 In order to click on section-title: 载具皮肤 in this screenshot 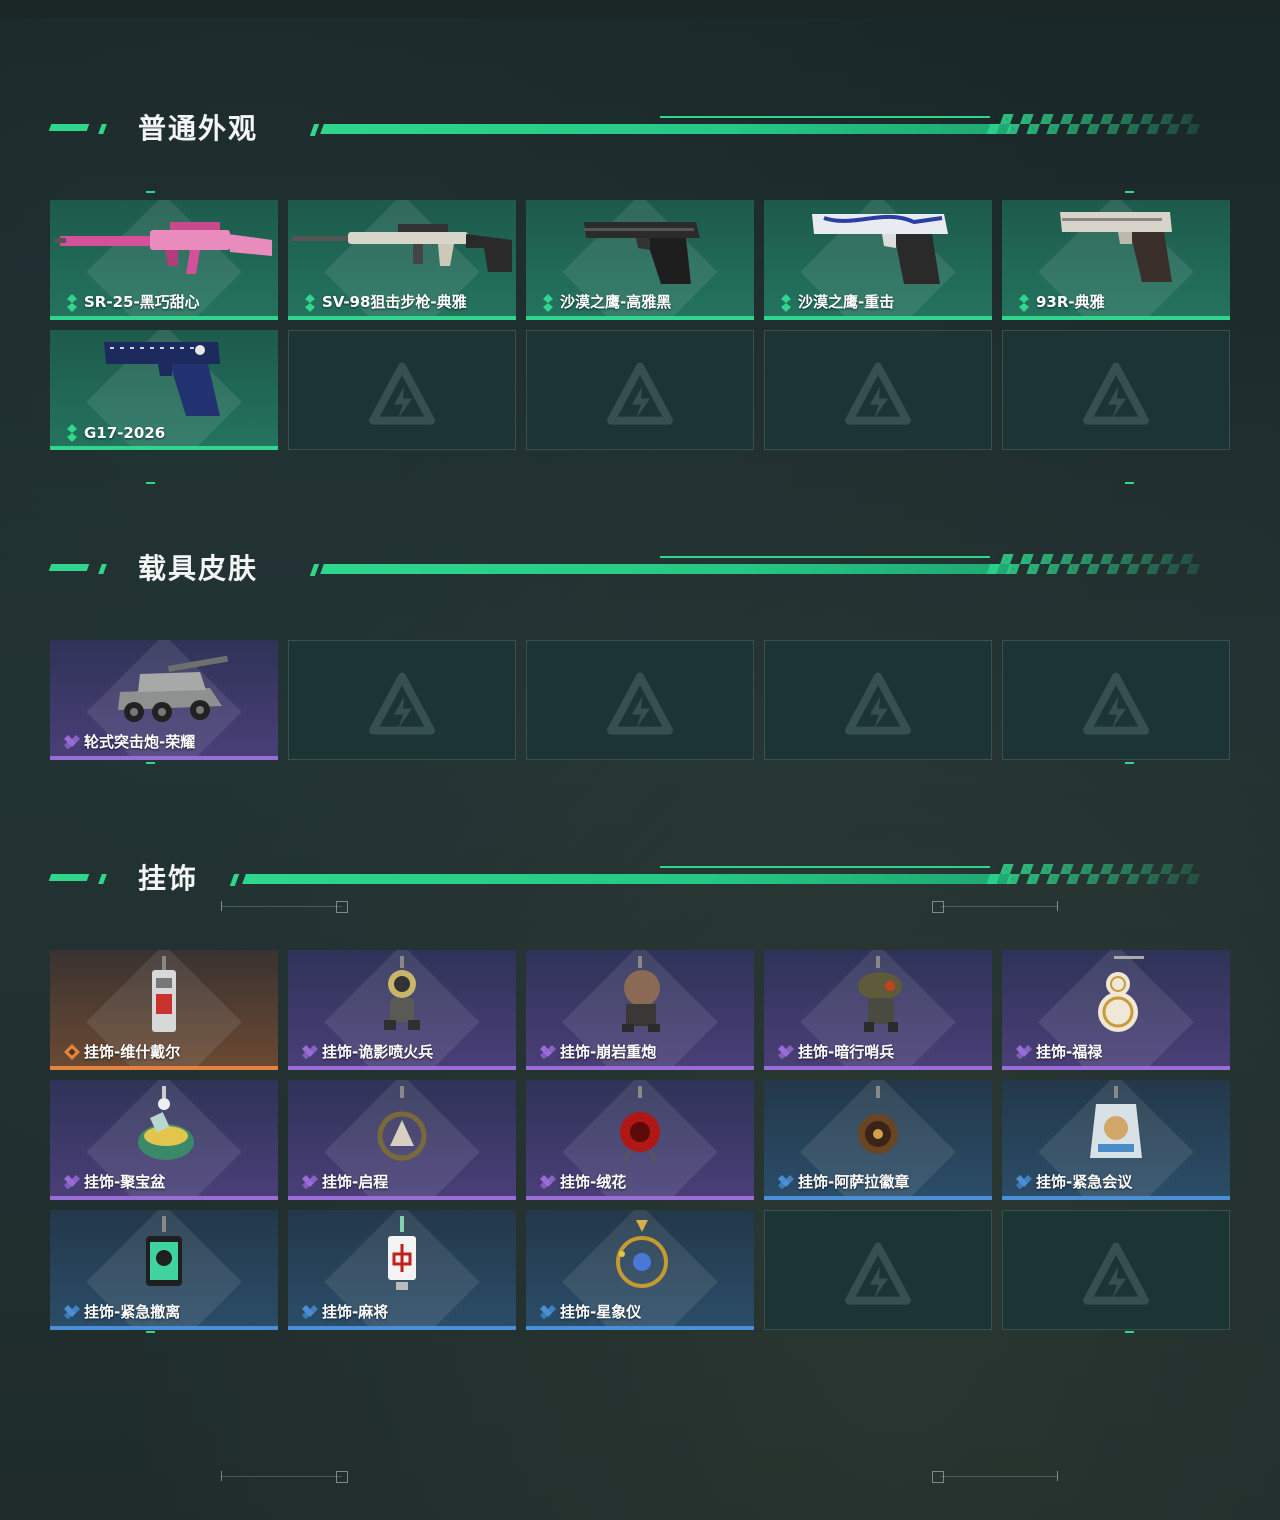, I will do `click(198, 568)`.